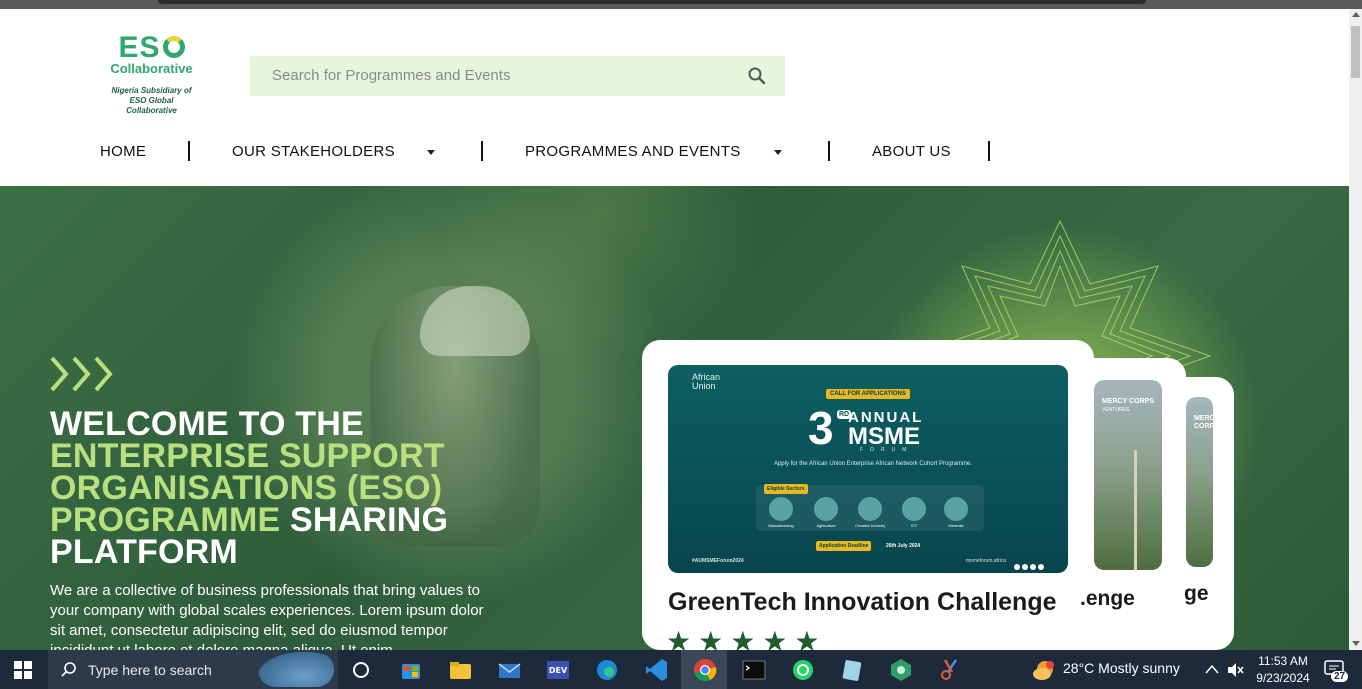 This screenshot has width=1362, height=689. Describe the element at coordinates (296, 669) in the screenshot. I see `search-highlight-image` at that location.